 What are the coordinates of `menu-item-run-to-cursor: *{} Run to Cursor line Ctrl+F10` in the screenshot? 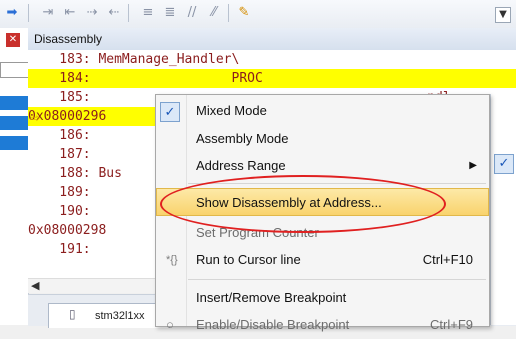 It's located at (322, 260).